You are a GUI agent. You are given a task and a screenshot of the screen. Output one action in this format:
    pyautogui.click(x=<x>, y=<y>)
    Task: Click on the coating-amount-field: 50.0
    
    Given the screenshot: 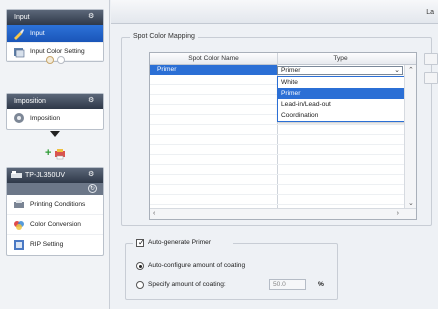 What is the action you would take?
    pyautogui.click(x=287, y=284)
    